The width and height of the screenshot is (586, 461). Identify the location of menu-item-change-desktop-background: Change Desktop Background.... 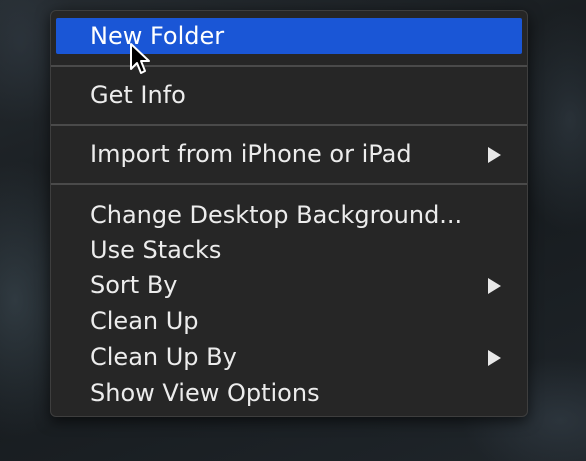
(289, 215).